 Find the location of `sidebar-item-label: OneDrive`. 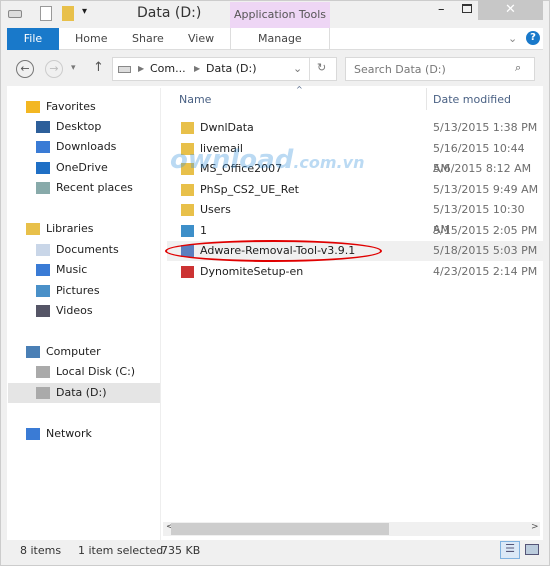

sidebar-item-label: OneDrive is located at coordinates (82, 167).